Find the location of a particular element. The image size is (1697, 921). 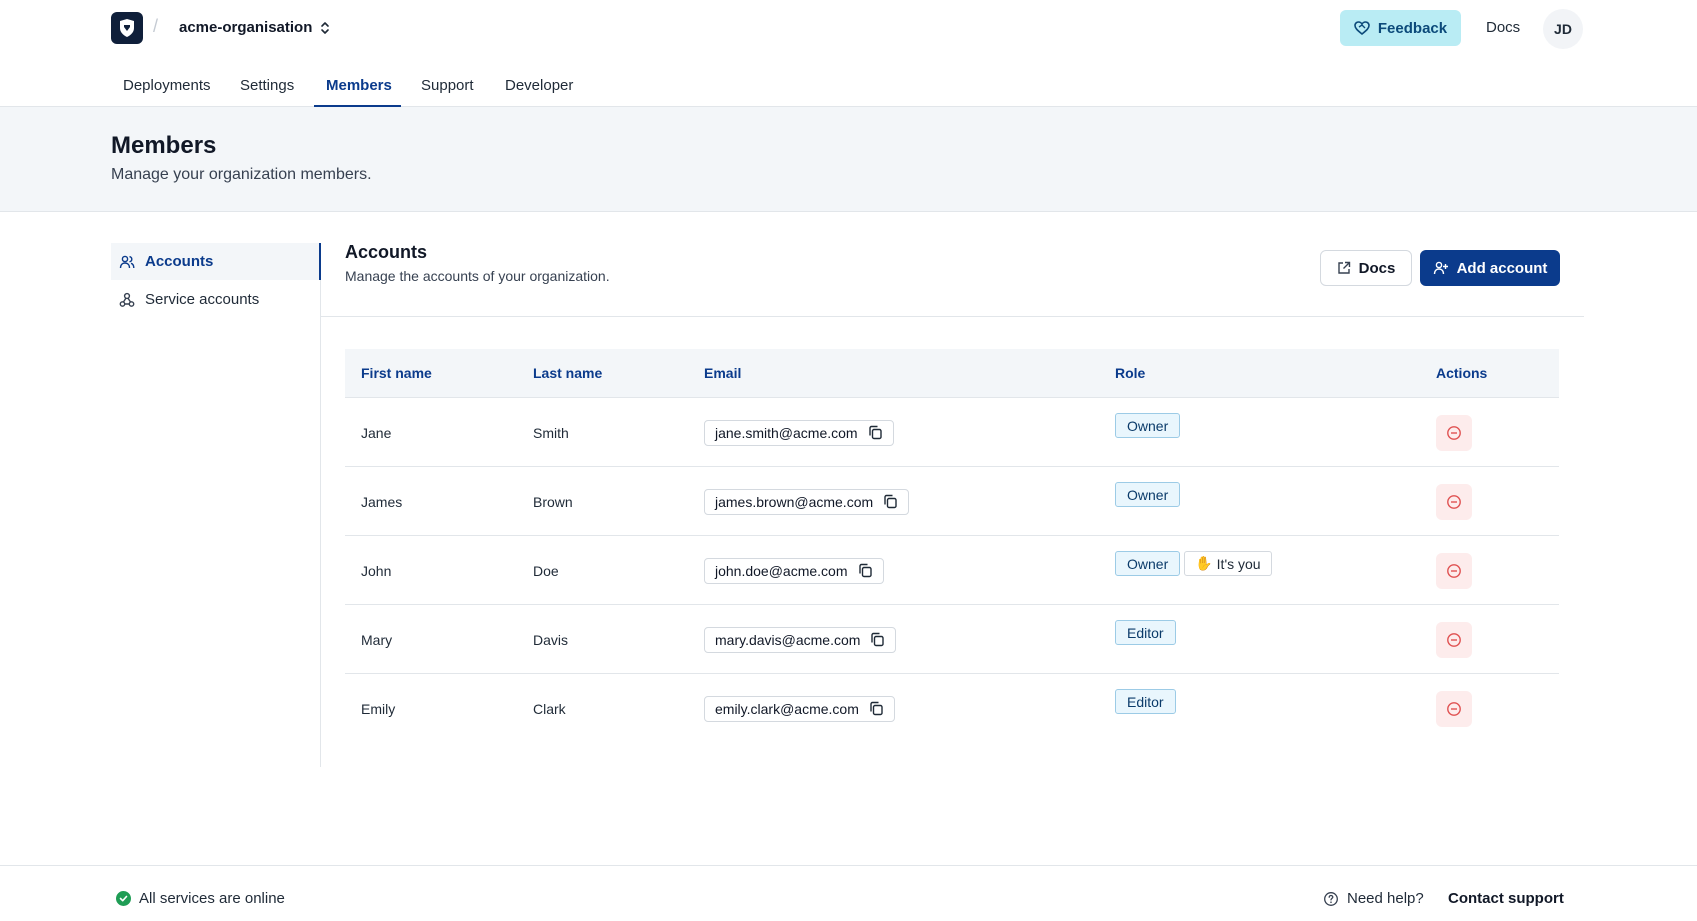

sidebar-item-service-accounts: Service accounts is located at coordinates (216, 299).